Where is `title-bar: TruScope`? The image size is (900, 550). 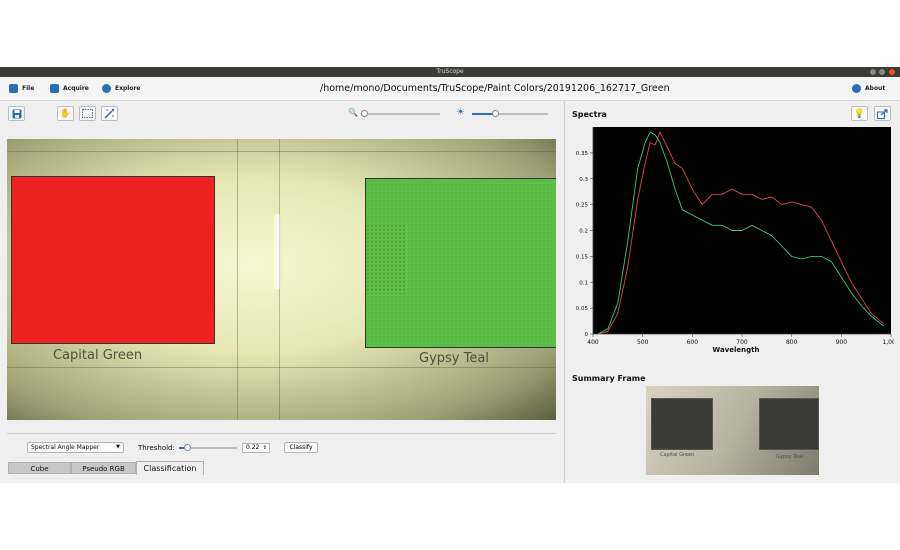
title-bar: TruScope is located at coordinates (450, 72).